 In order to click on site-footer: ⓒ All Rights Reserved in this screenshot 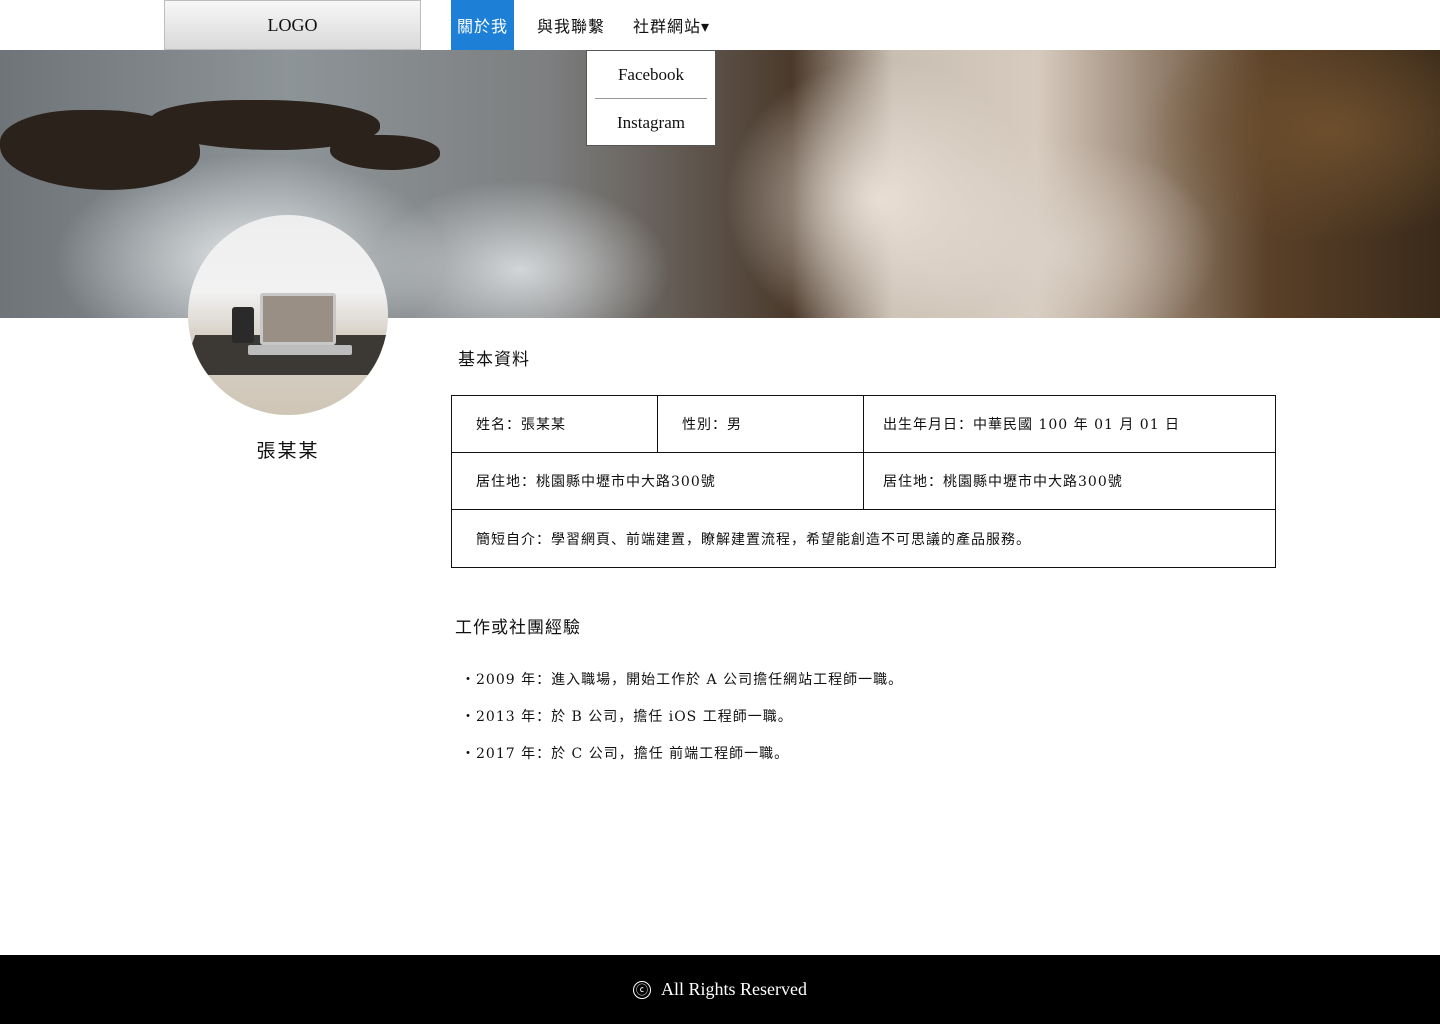, I will do `click(720, 989)`.